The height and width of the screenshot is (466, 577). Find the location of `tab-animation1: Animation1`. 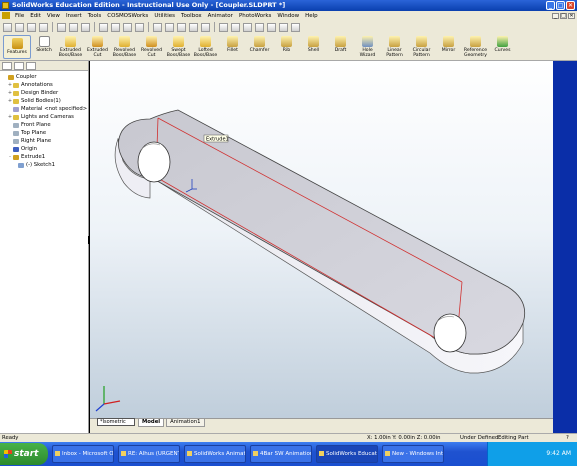

tab-animation1: Animation1 is located at coordinates (185, 423).